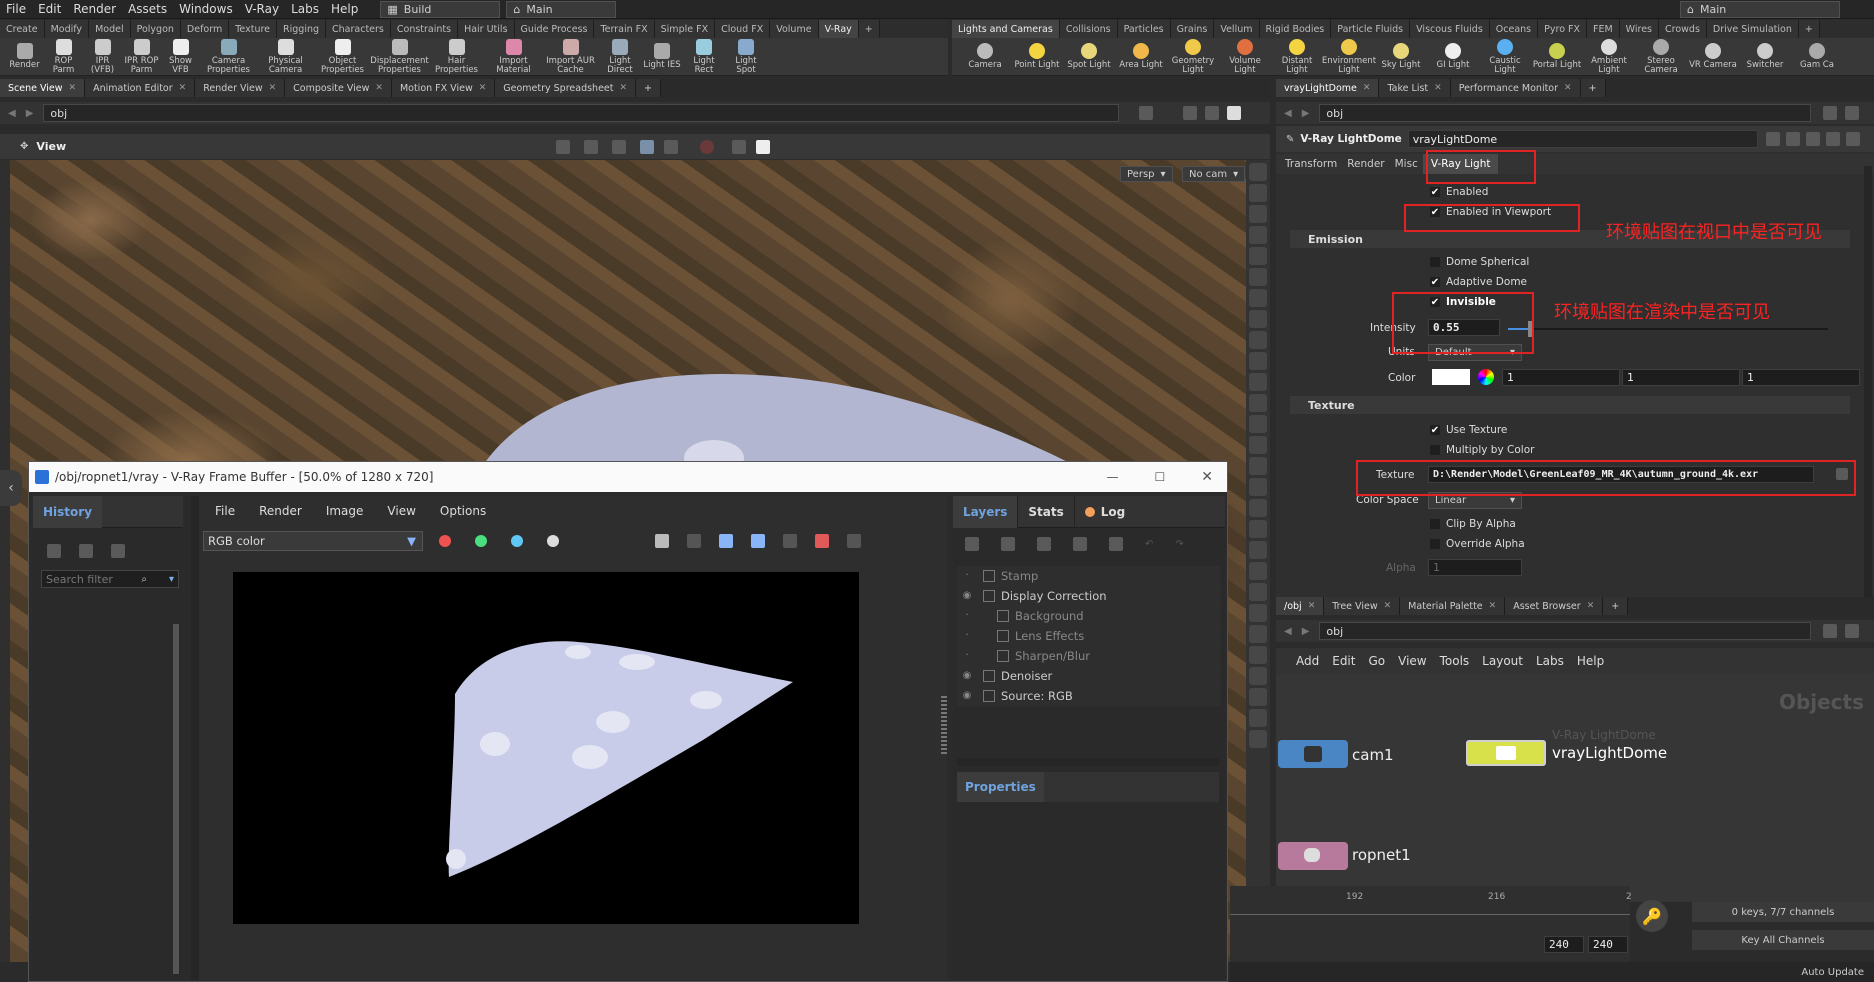 This screenshot has height=982, width=1874. What do you see at coordinates (1505, 56) in the screenshot?
I see `shelf-tool: Caustic Light` at bounding box center [1505, 56].